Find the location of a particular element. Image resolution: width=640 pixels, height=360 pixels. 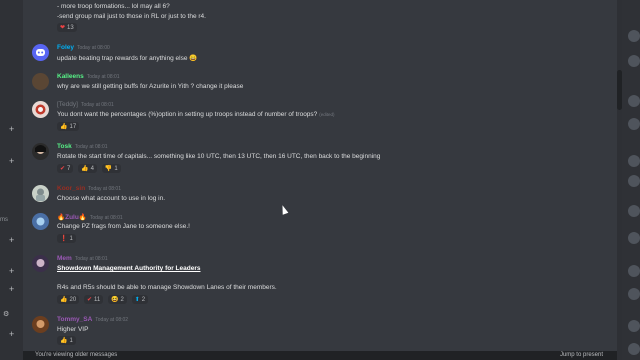

laughing-icon: 😆 is located at coordinates (115, 300).